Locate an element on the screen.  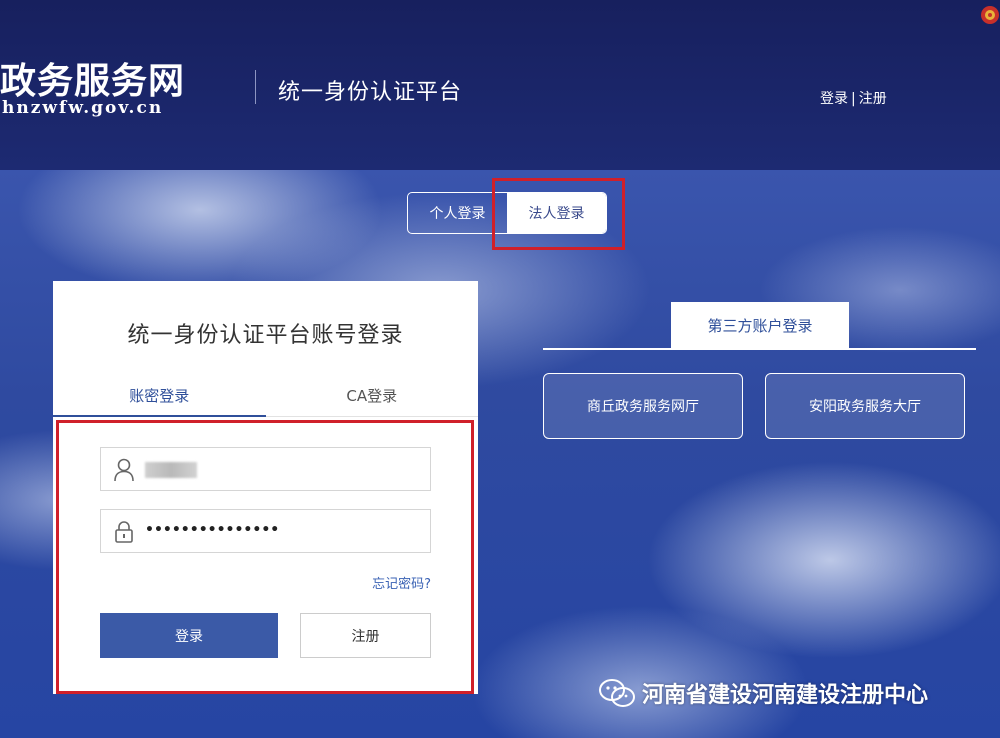
anyang-hall-button: 安阳政务服务大厅 is located at coordinates (865, 406).